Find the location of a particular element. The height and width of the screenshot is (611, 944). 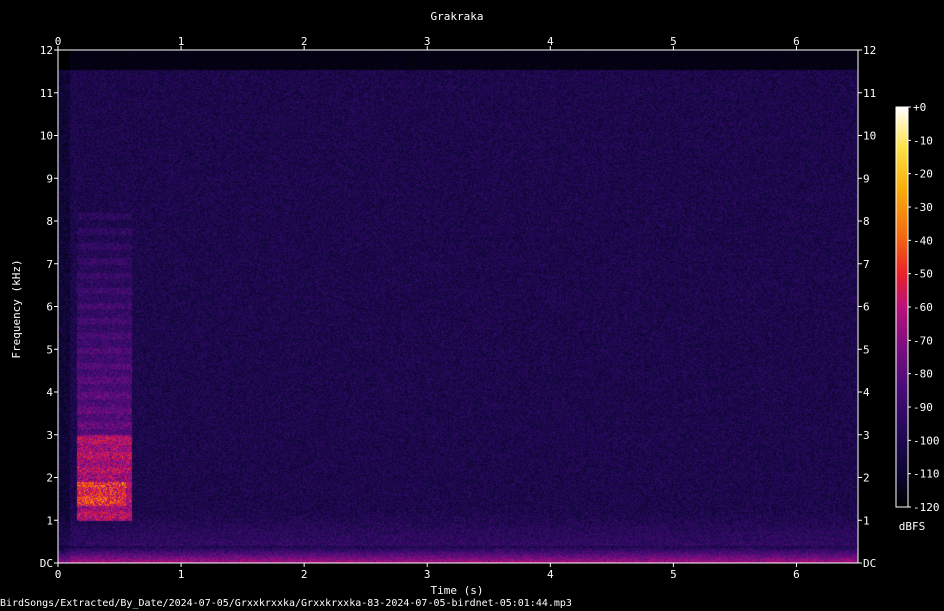

x-axis-label: Time (s) is located at coordinates (457, 590).